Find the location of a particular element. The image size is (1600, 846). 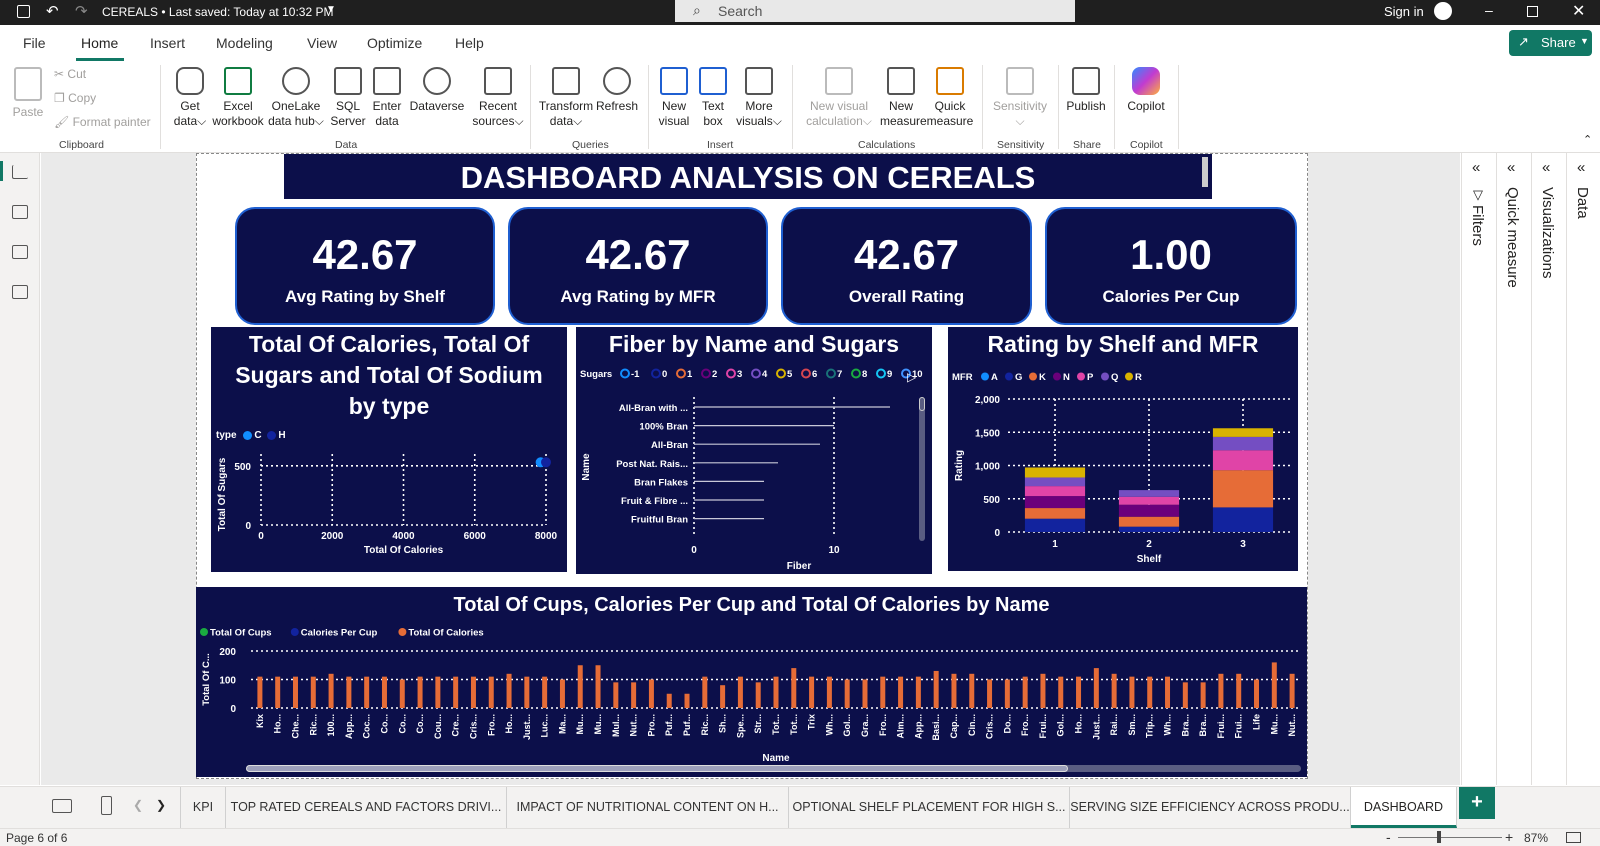

fit-to-page-icon is located at coordinates (1573, 837).